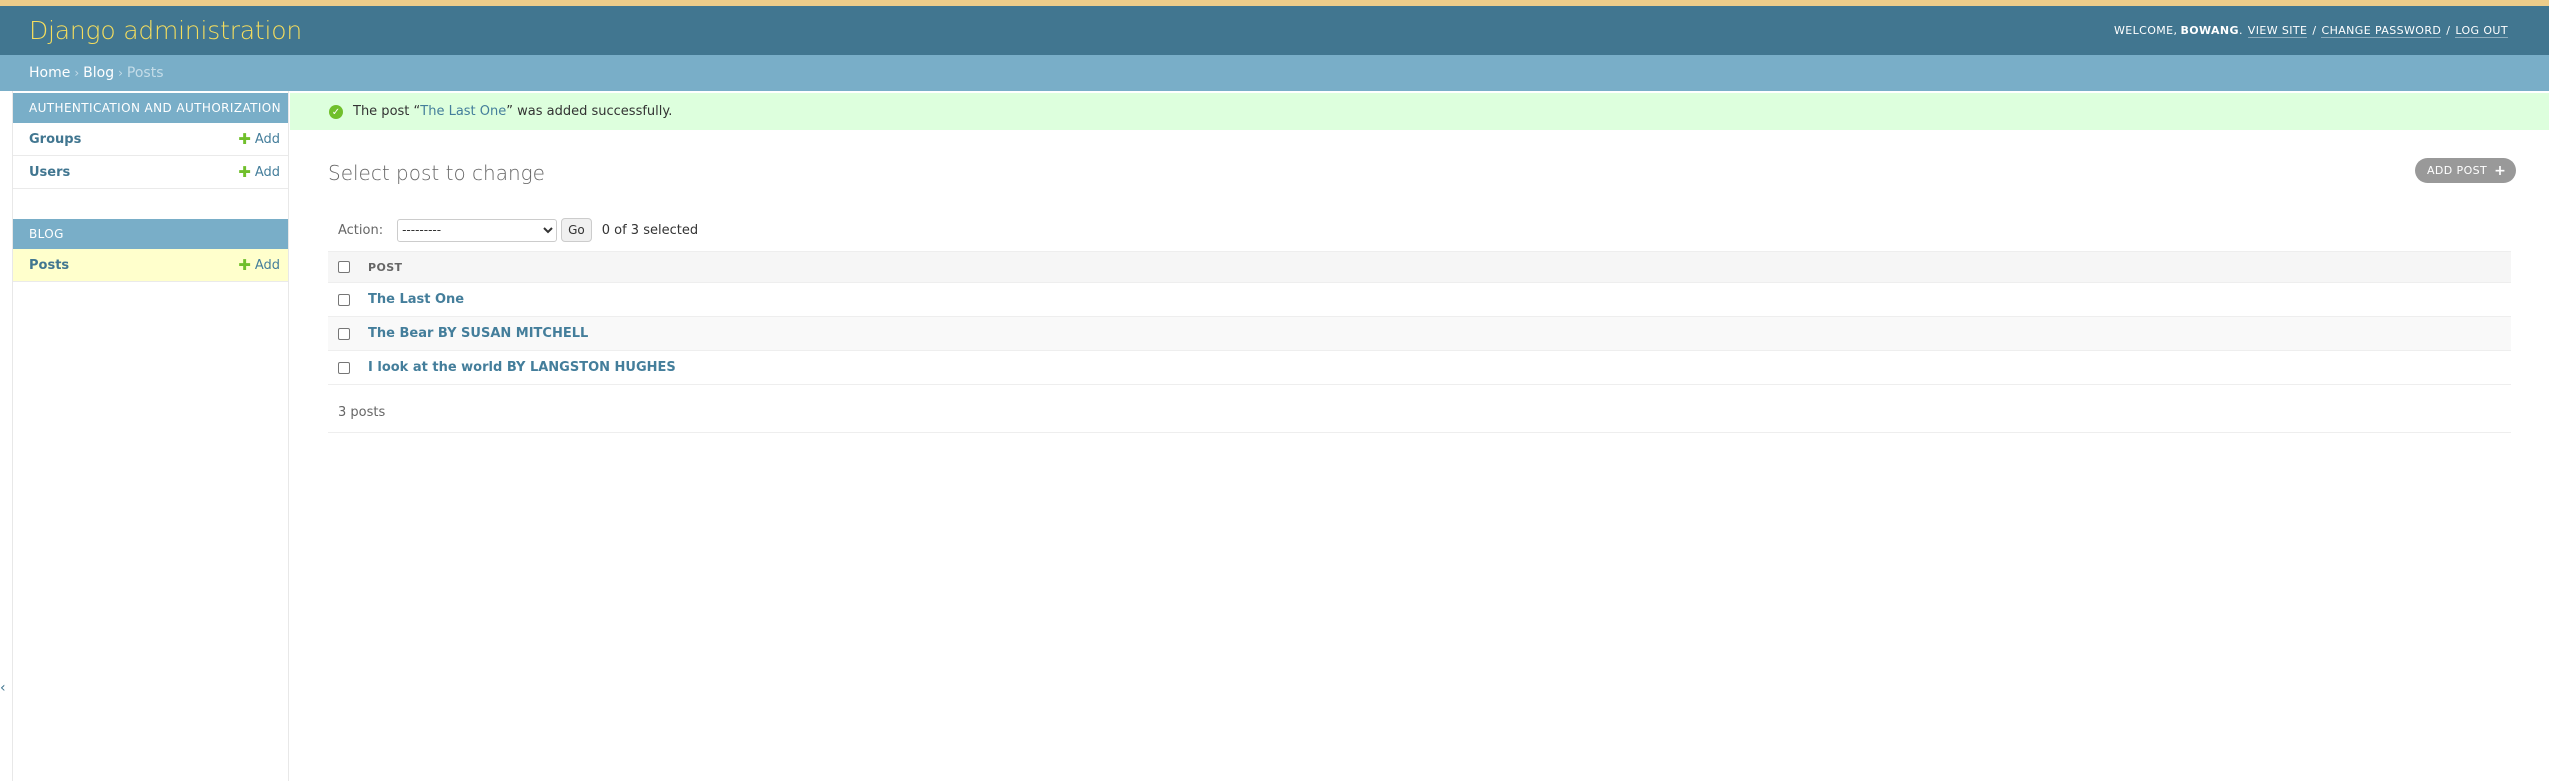 The height and width of the screenshot is (781, 2549). Describe the element at coordinates (1419, 267) in the screenshot. I see `table-header: Post` at that location.